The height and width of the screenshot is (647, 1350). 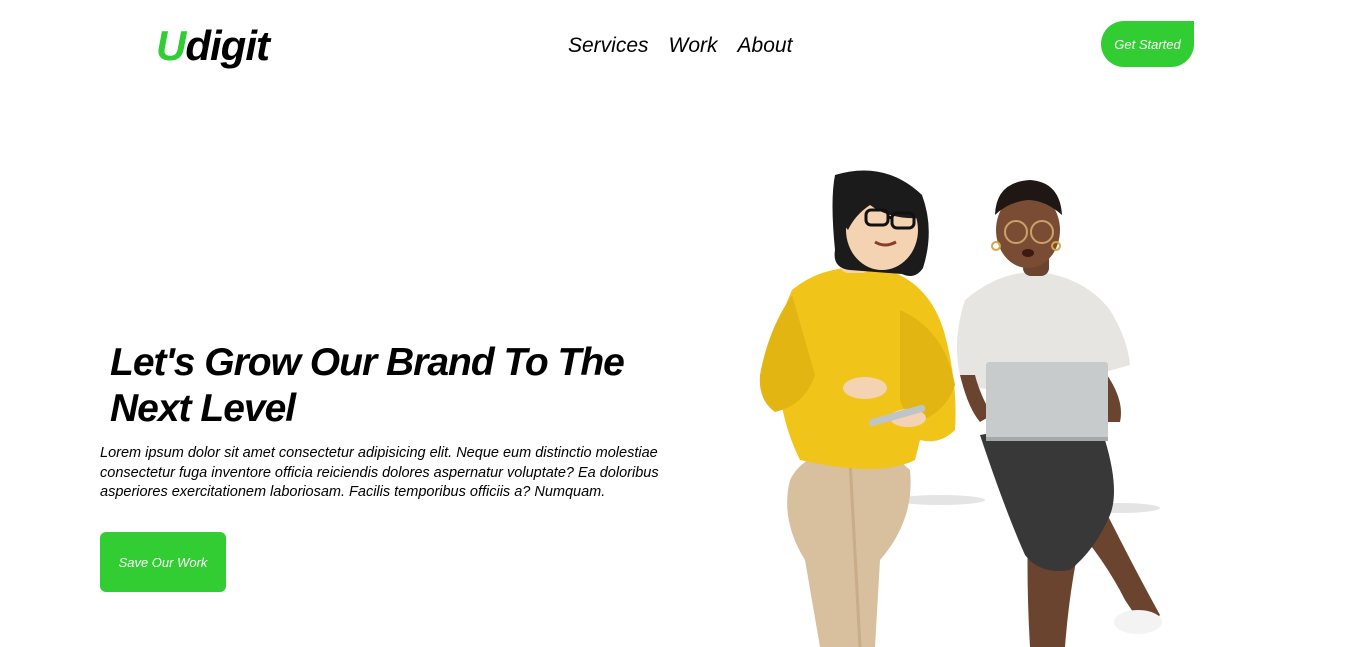 I want to click on hero-title: Let's Grow Our Brand To The Next Level, so click(x=367, y=385).